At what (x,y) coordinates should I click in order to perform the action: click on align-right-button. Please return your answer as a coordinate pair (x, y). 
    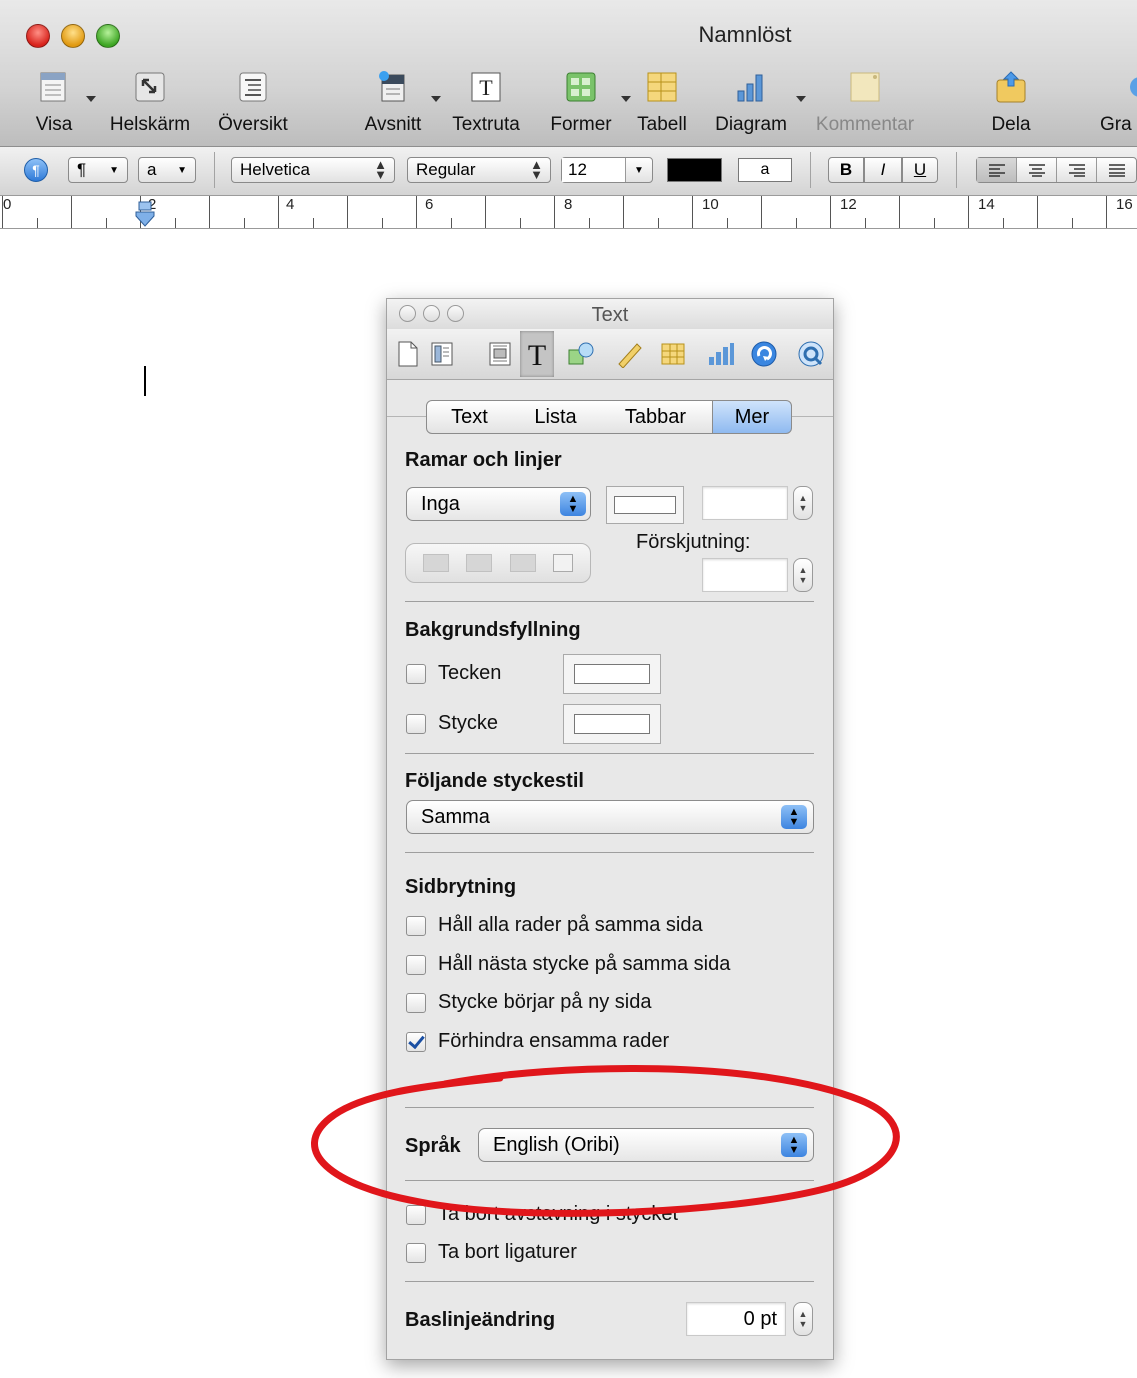
    Looking at the image, I should click on (1077, 170).